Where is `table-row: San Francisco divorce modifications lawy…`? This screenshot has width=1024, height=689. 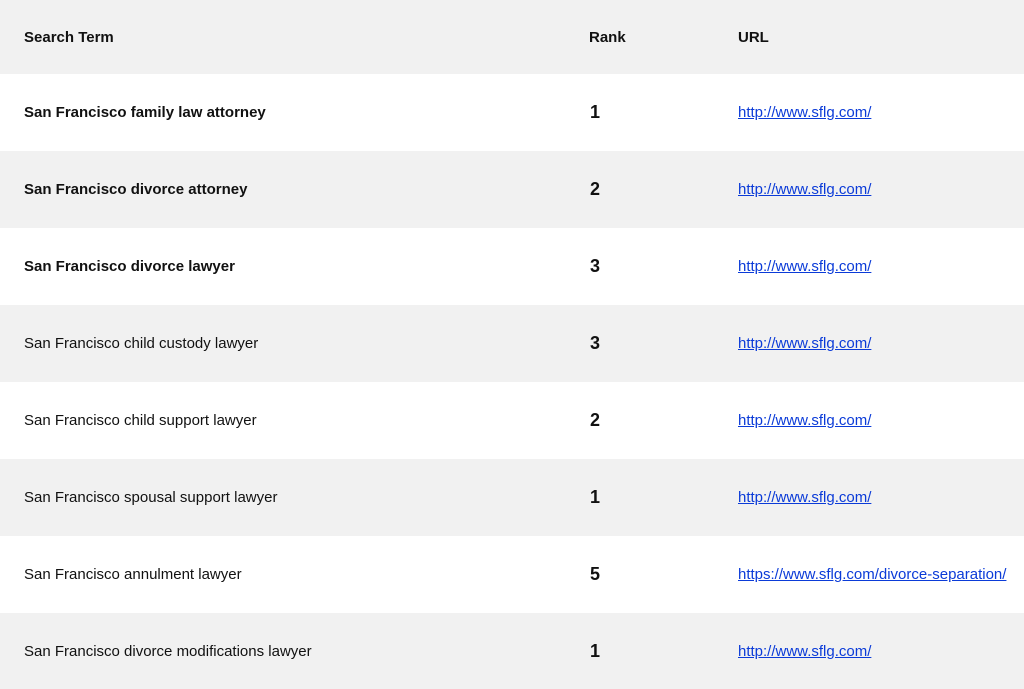 table-row: San Francisco divorce modifications lawy… is located at coordinates (512, 651).